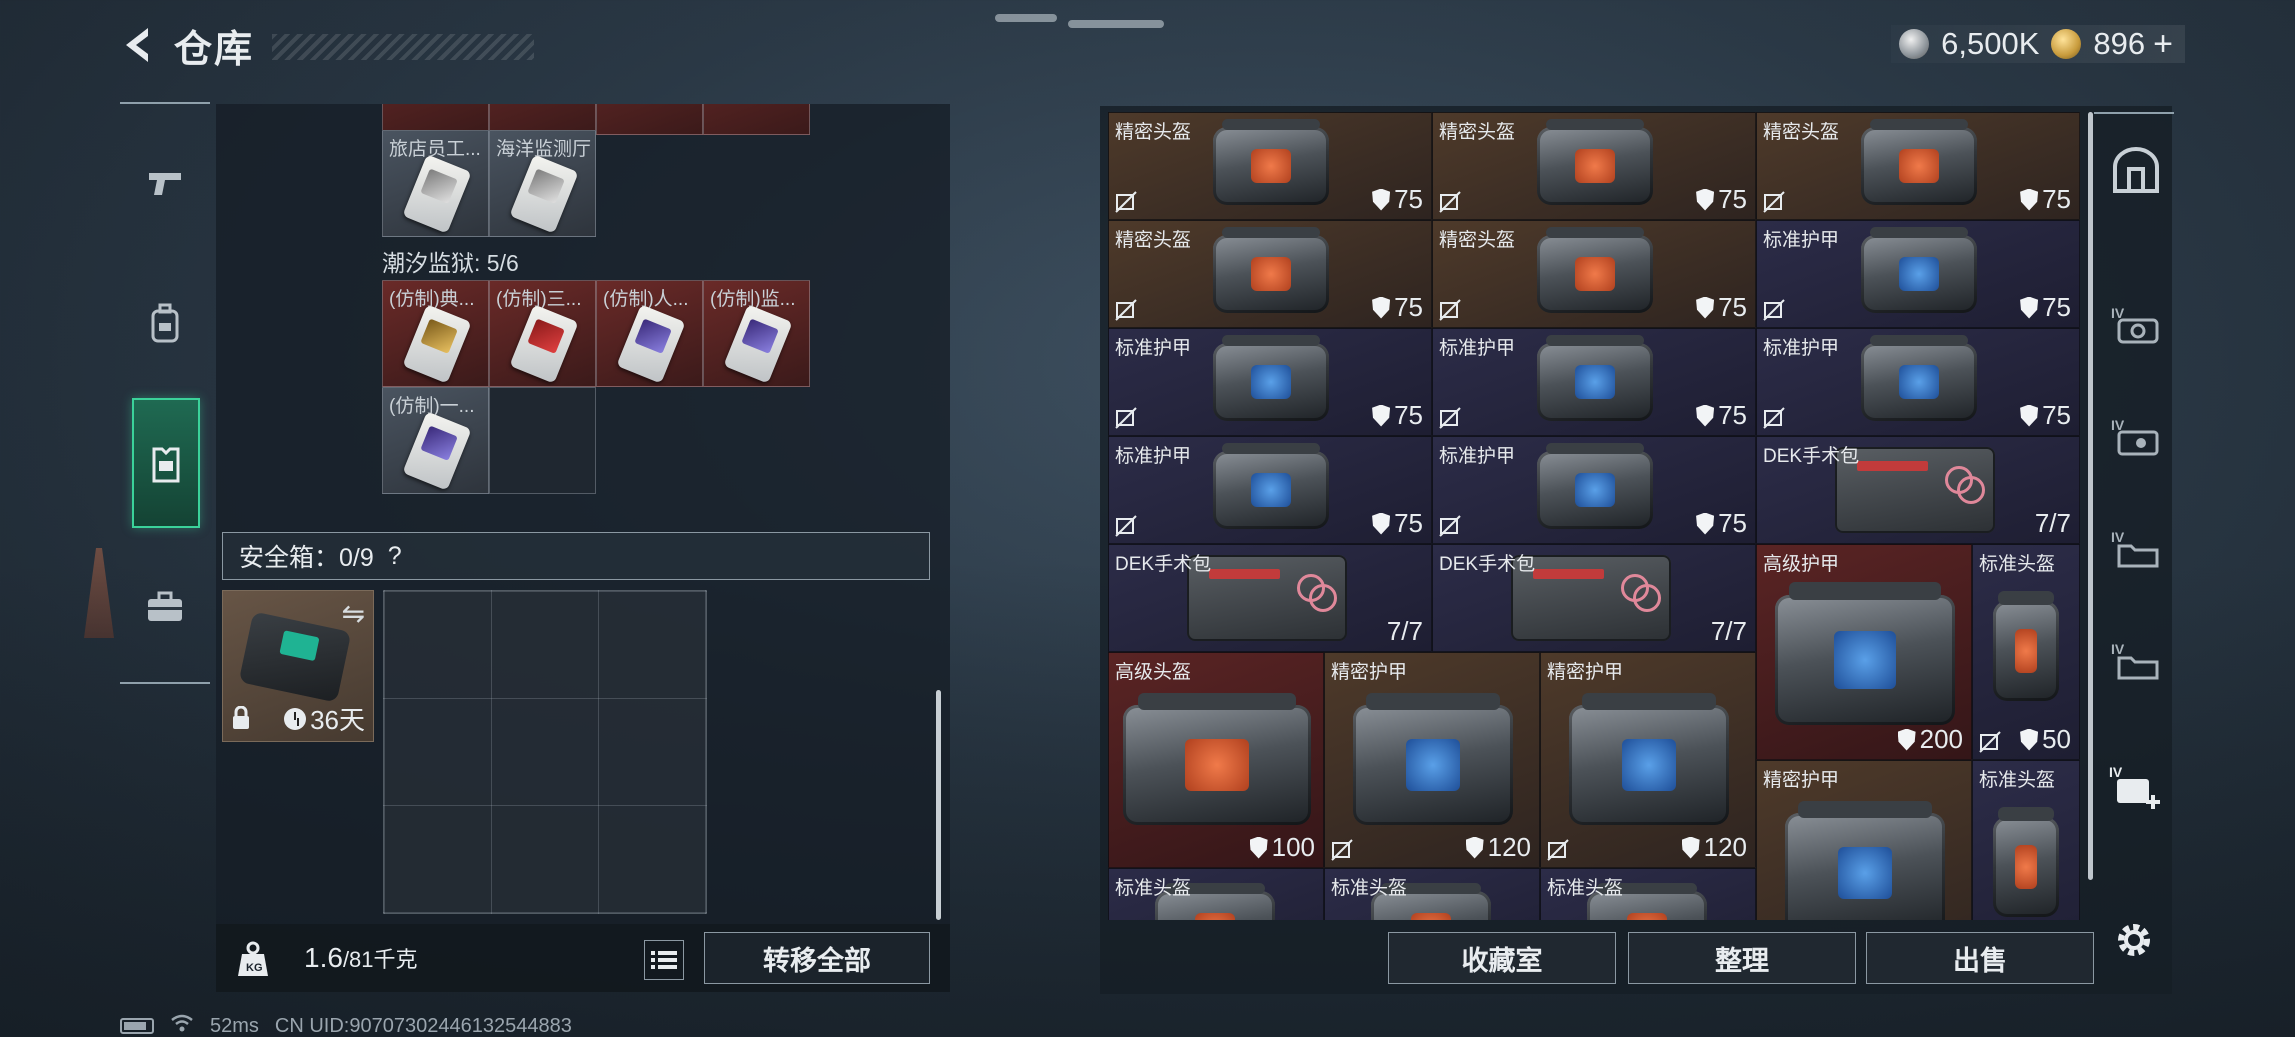 The image size is (2295, 1037). Describe the element at coordinates (298, 666) in the screenshot. I see `safe-box-item: ⇋ 36天` at that location.